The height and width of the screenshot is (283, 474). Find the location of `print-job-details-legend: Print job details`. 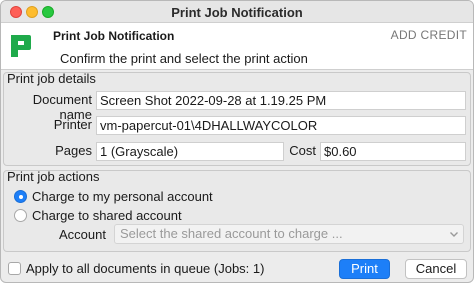

print-job-details-legend: Print job details is located at coordinates (51, 78).